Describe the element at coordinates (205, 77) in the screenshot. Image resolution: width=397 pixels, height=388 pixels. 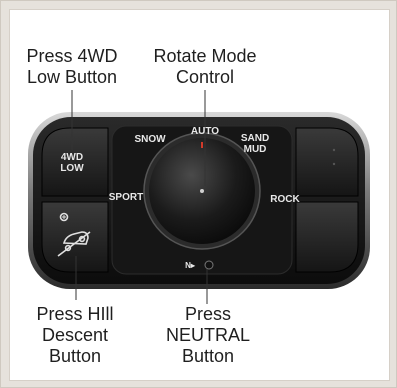
I see `callout-line: Control` at that location.